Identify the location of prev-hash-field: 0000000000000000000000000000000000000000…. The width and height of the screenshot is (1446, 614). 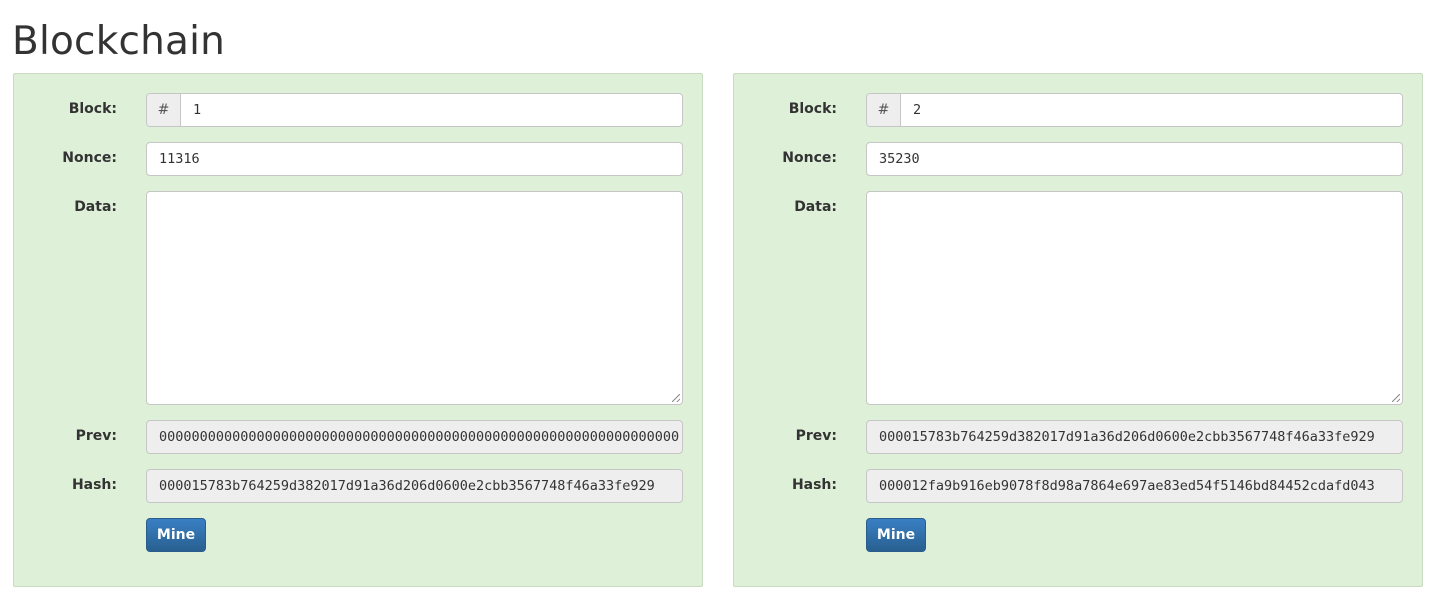
(414, 437).